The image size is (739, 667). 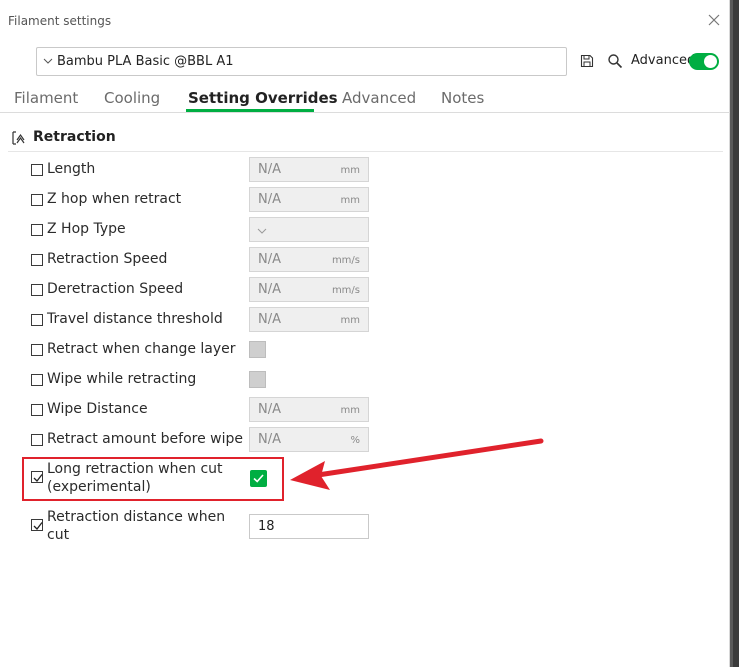 What do you see at coordinates (734, 333) in the screenshot?
I see `background-edge` at bounding box center [734, 333].